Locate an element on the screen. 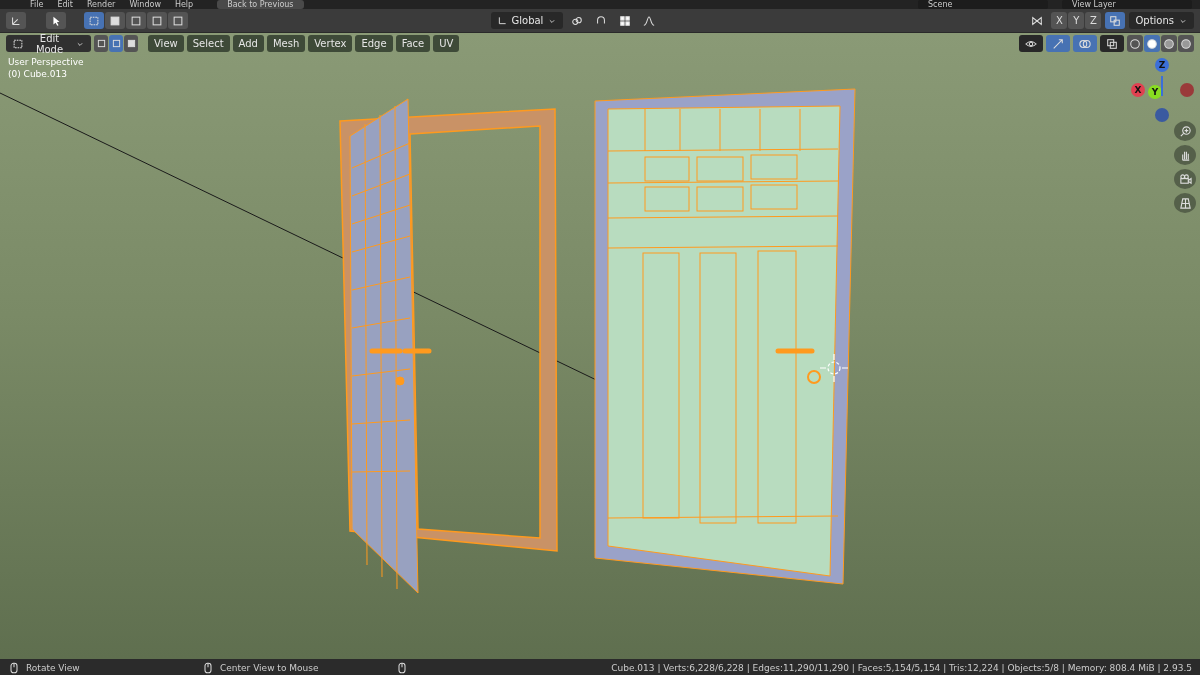 This screenshot has height=675, width=1200. grid-icon is located at coordinates (1185, 203).